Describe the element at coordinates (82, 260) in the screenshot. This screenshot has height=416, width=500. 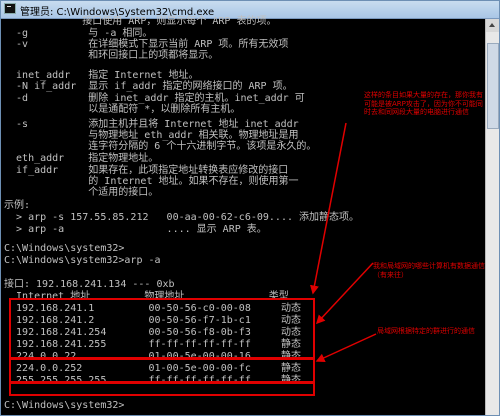
I see `console-line: C:\Windows\system32>arp -a` at that location.